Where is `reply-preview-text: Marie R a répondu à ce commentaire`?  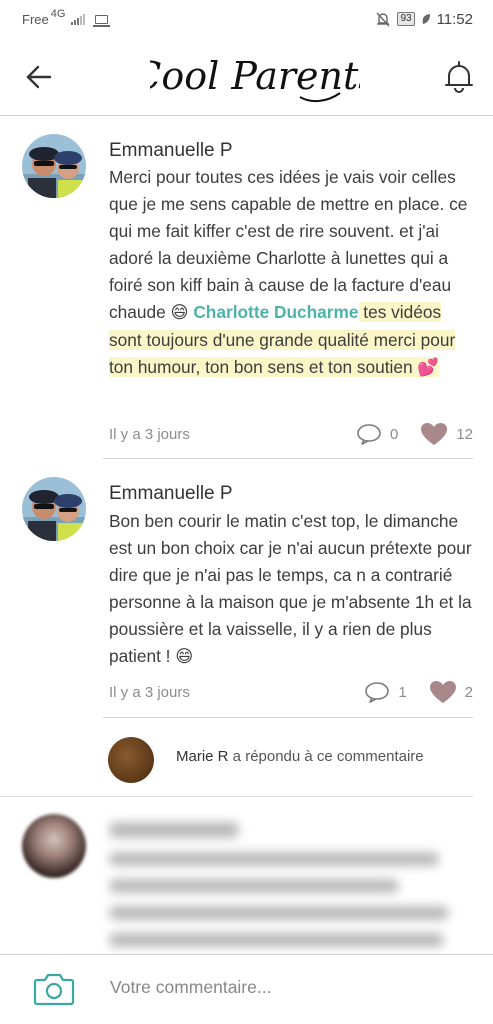
reply-preview-text: Marie R a répondu à ce commentaire is located at coordinates (300, 756).